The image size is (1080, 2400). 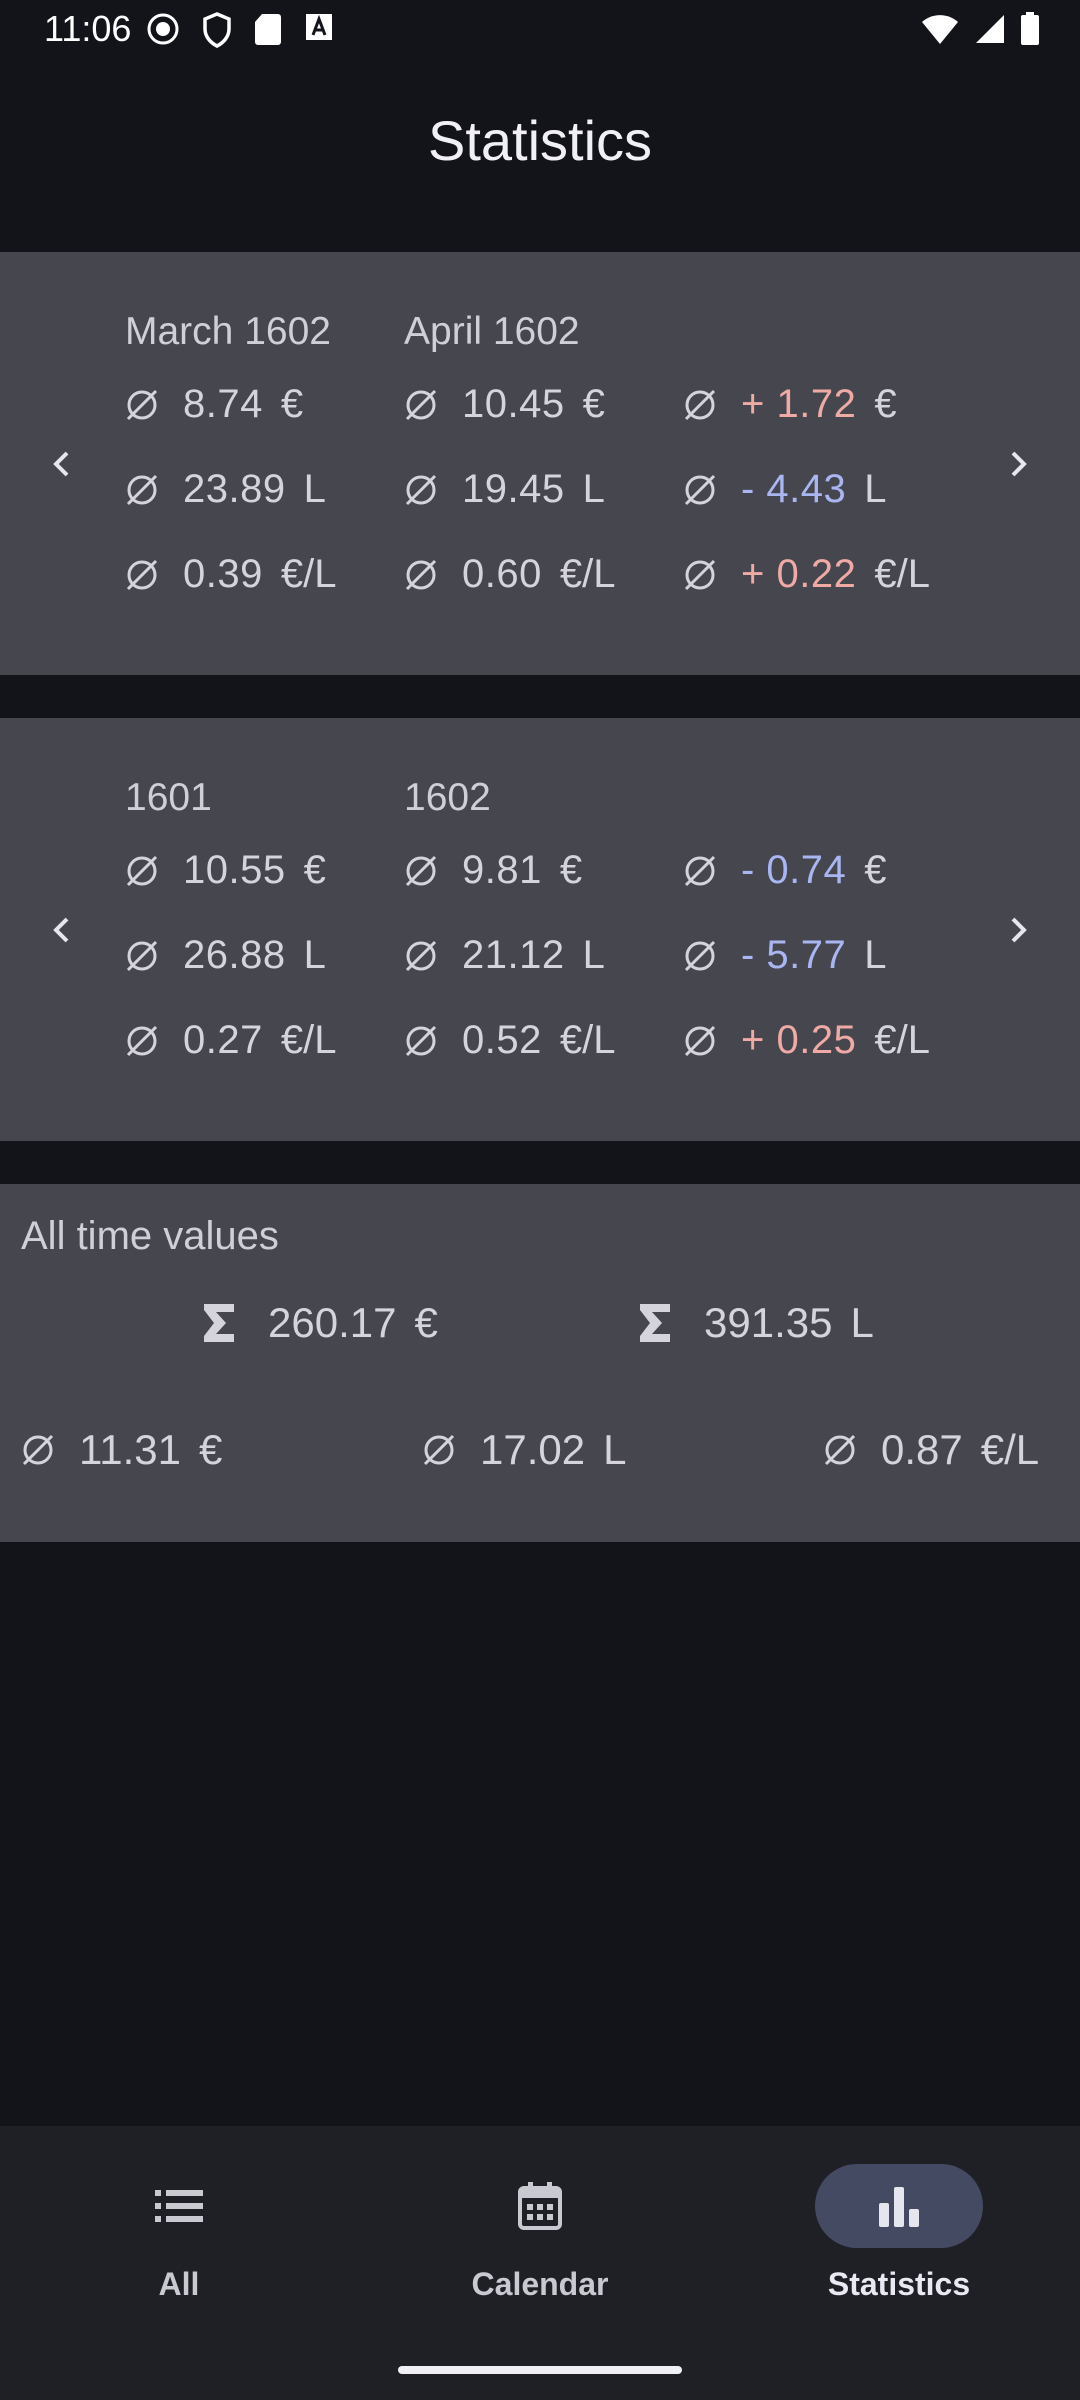 I want to click on tab-statistics: Statistics, so click(x=899, y=2233).